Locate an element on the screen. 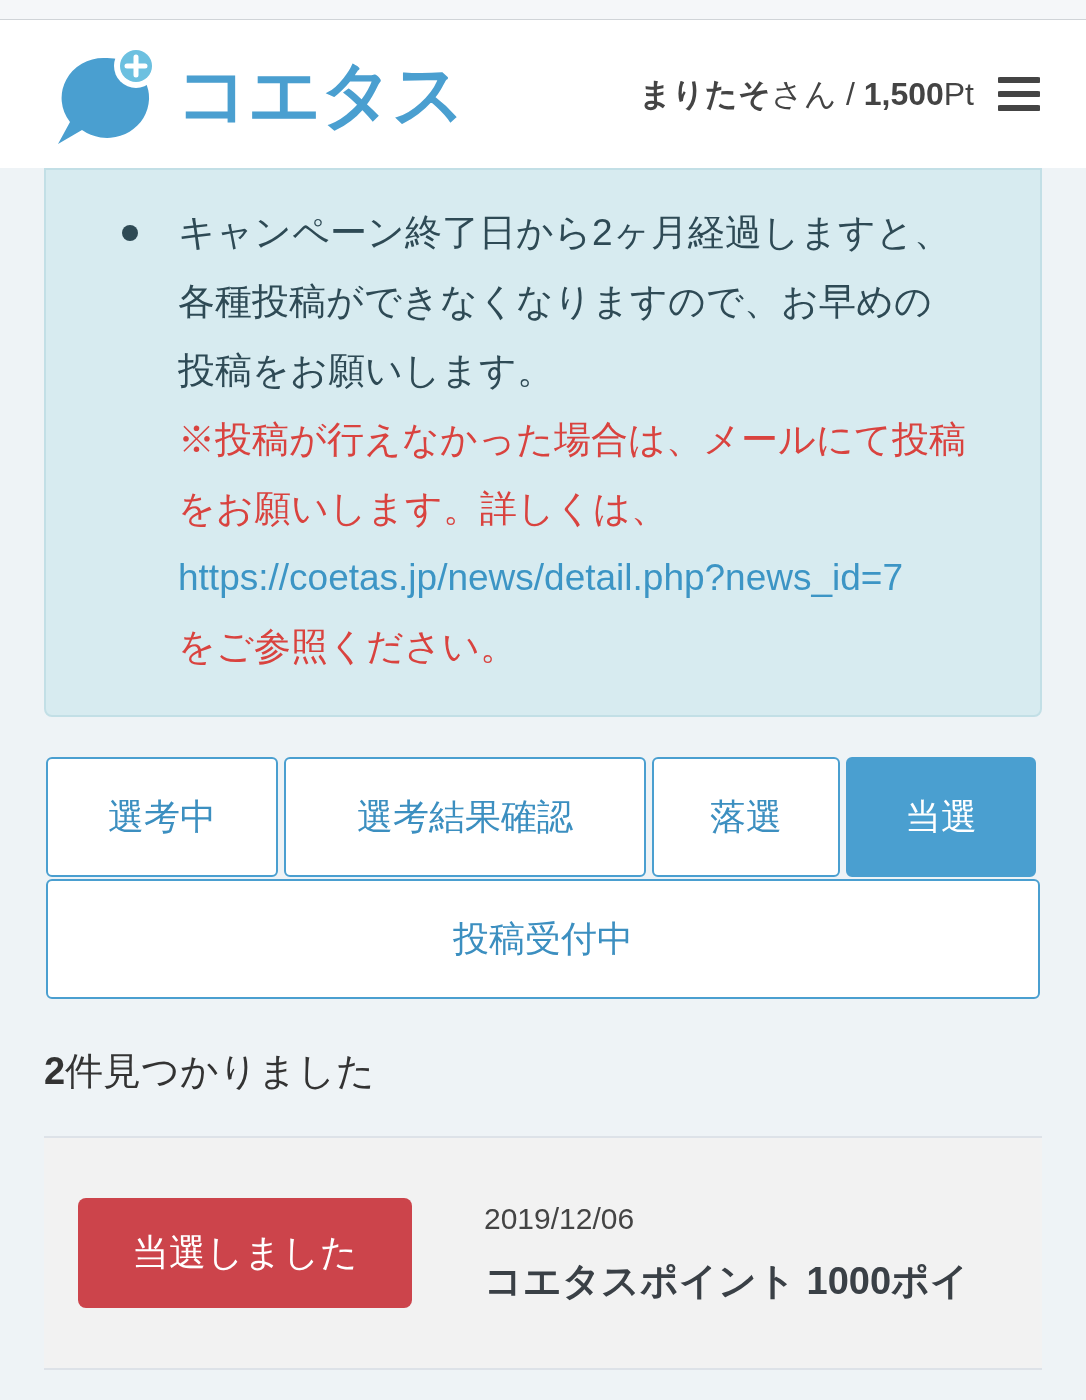 This screenshot has width=1086, height=1400. result-date: 2019/12/06 is located at coordinates (560, 1219).